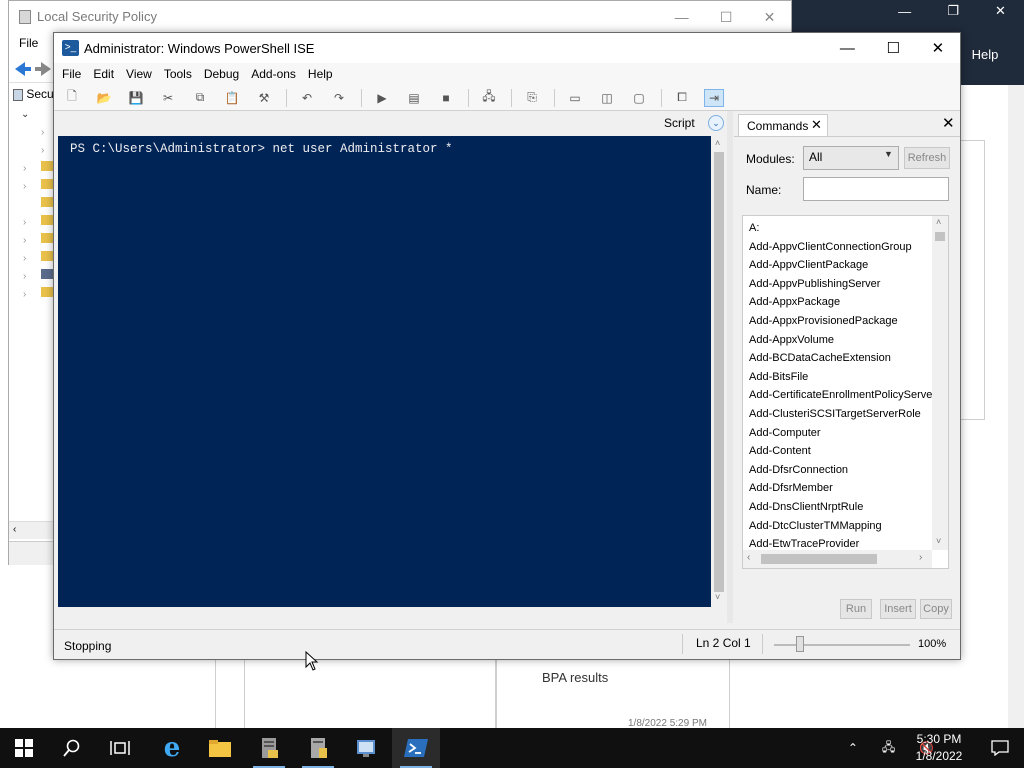 The image size is (1024, 768). What do you see at coordinates (841, 247) in the screenshot?
I see `list-item: Add-AppvClientConnectionGroup` at bounding box center [841, 247].